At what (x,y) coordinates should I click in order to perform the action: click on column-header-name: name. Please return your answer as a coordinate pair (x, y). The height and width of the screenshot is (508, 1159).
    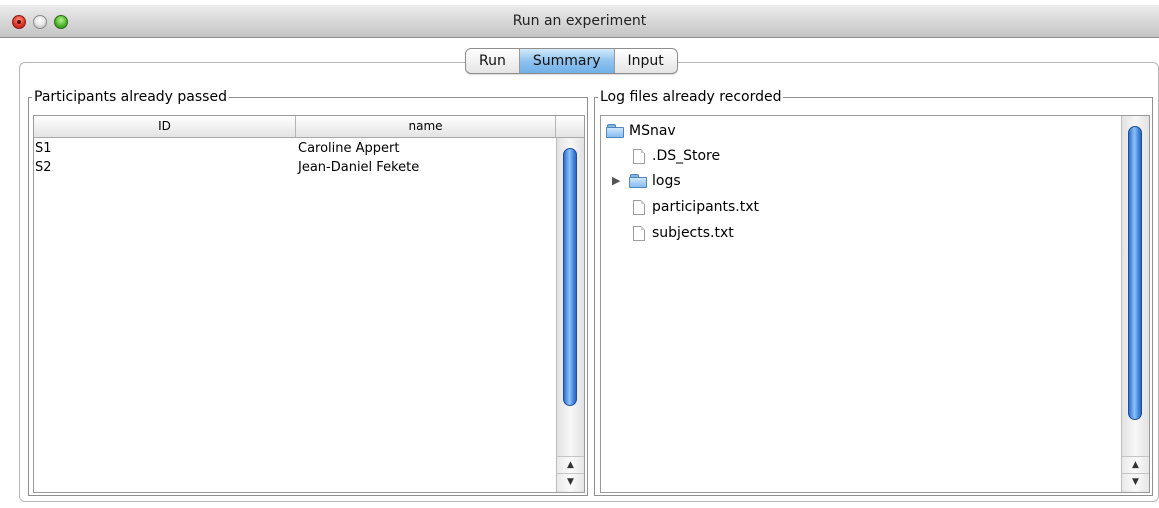
    Looking at the image, I should click on (426, 126).